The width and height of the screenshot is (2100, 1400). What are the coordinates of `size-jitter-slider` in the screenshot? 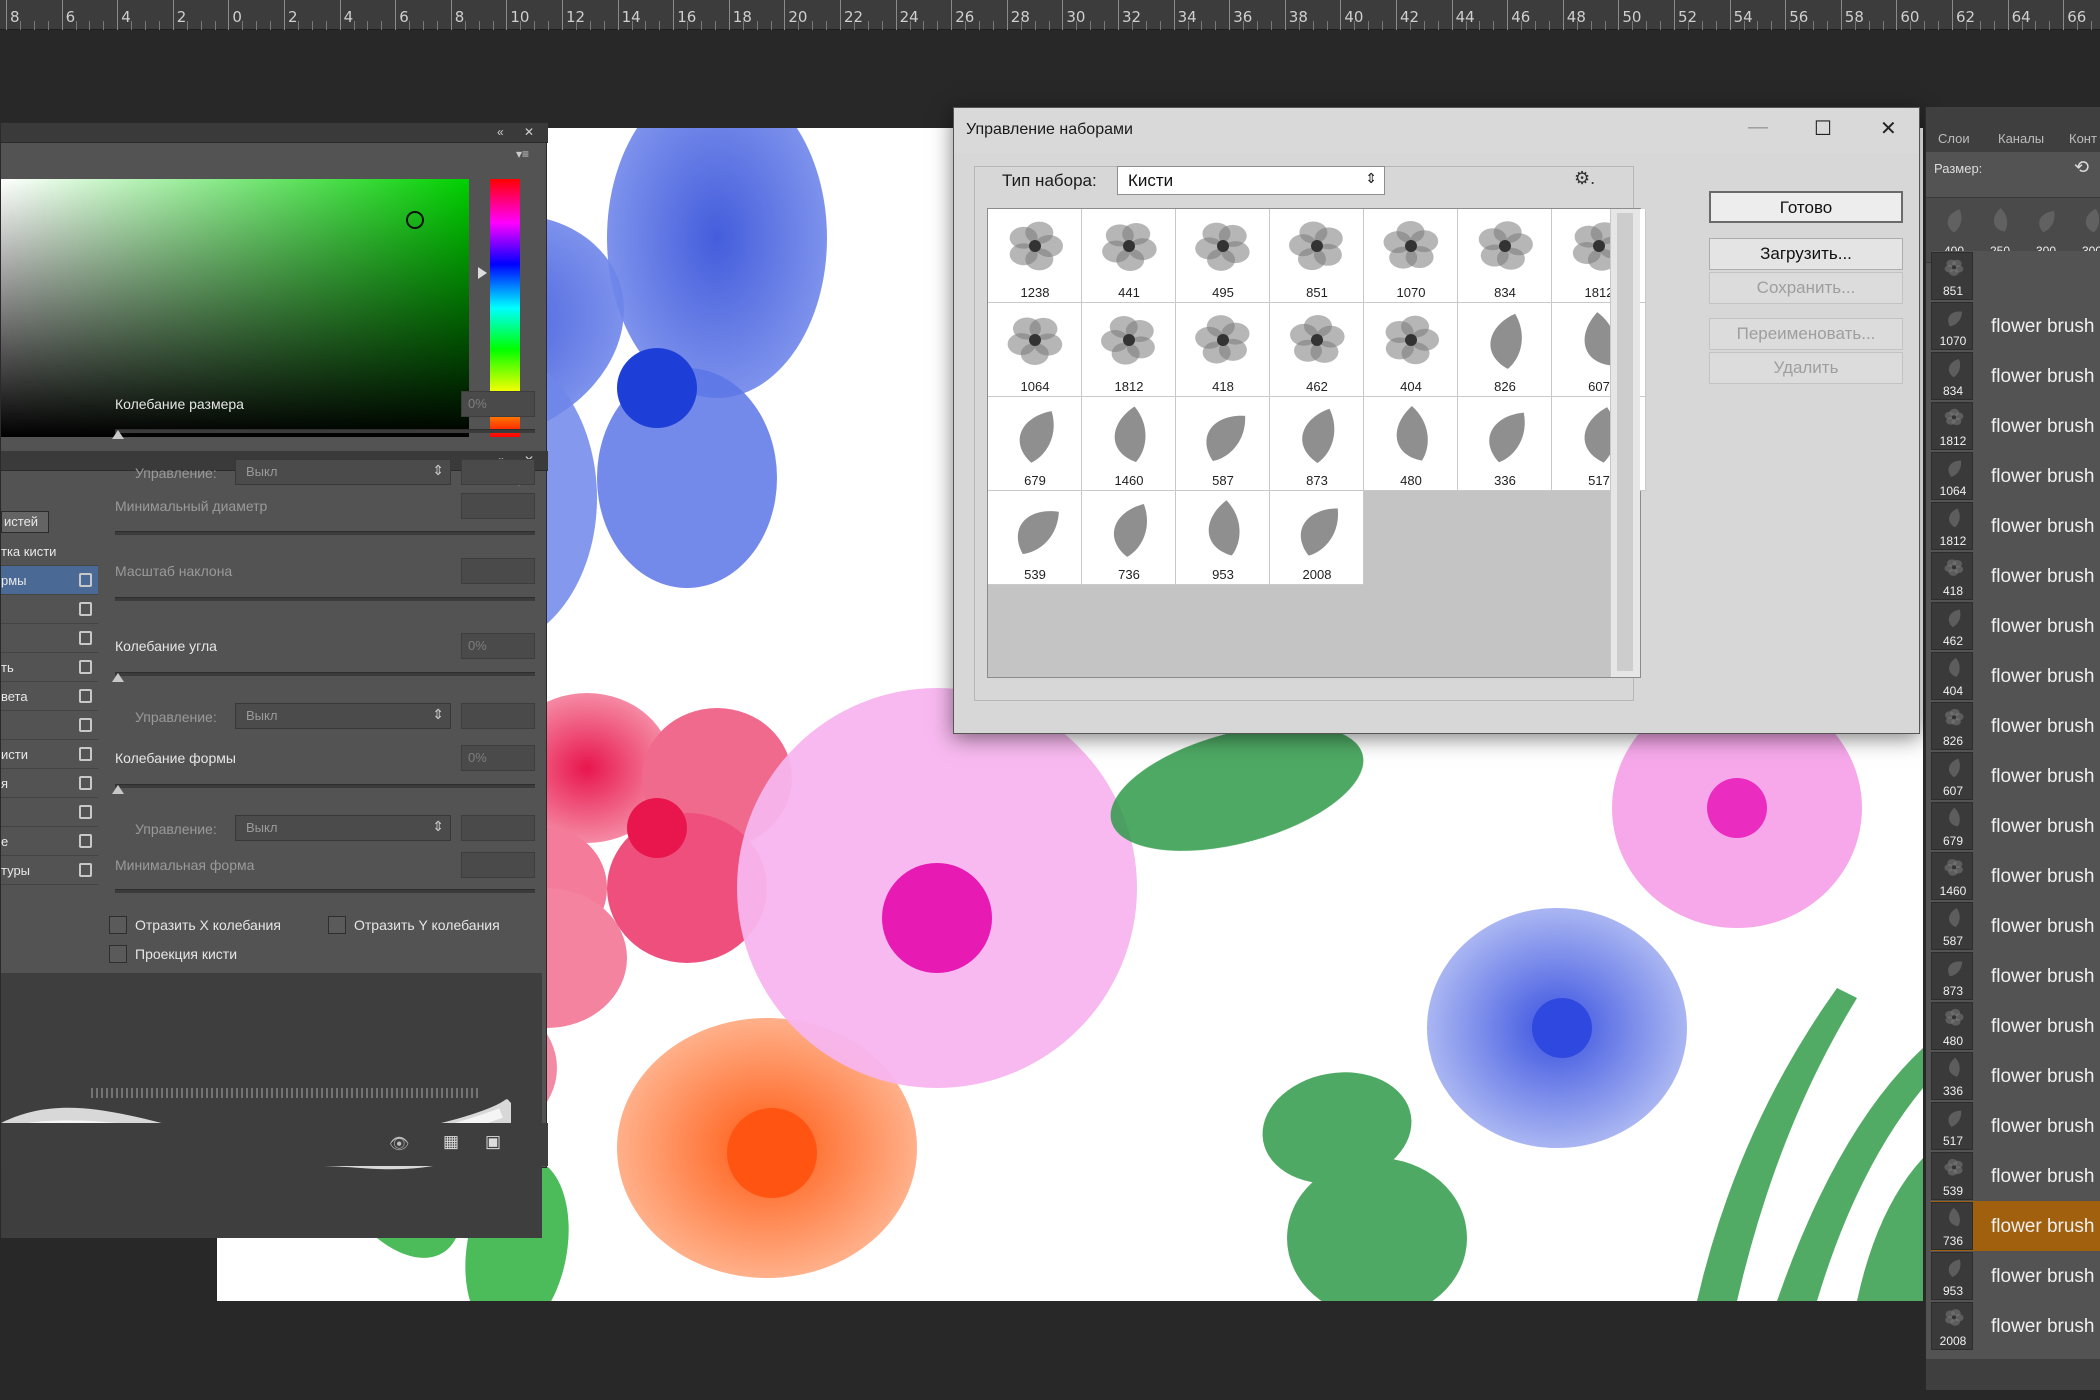 It's located at (323, 434).